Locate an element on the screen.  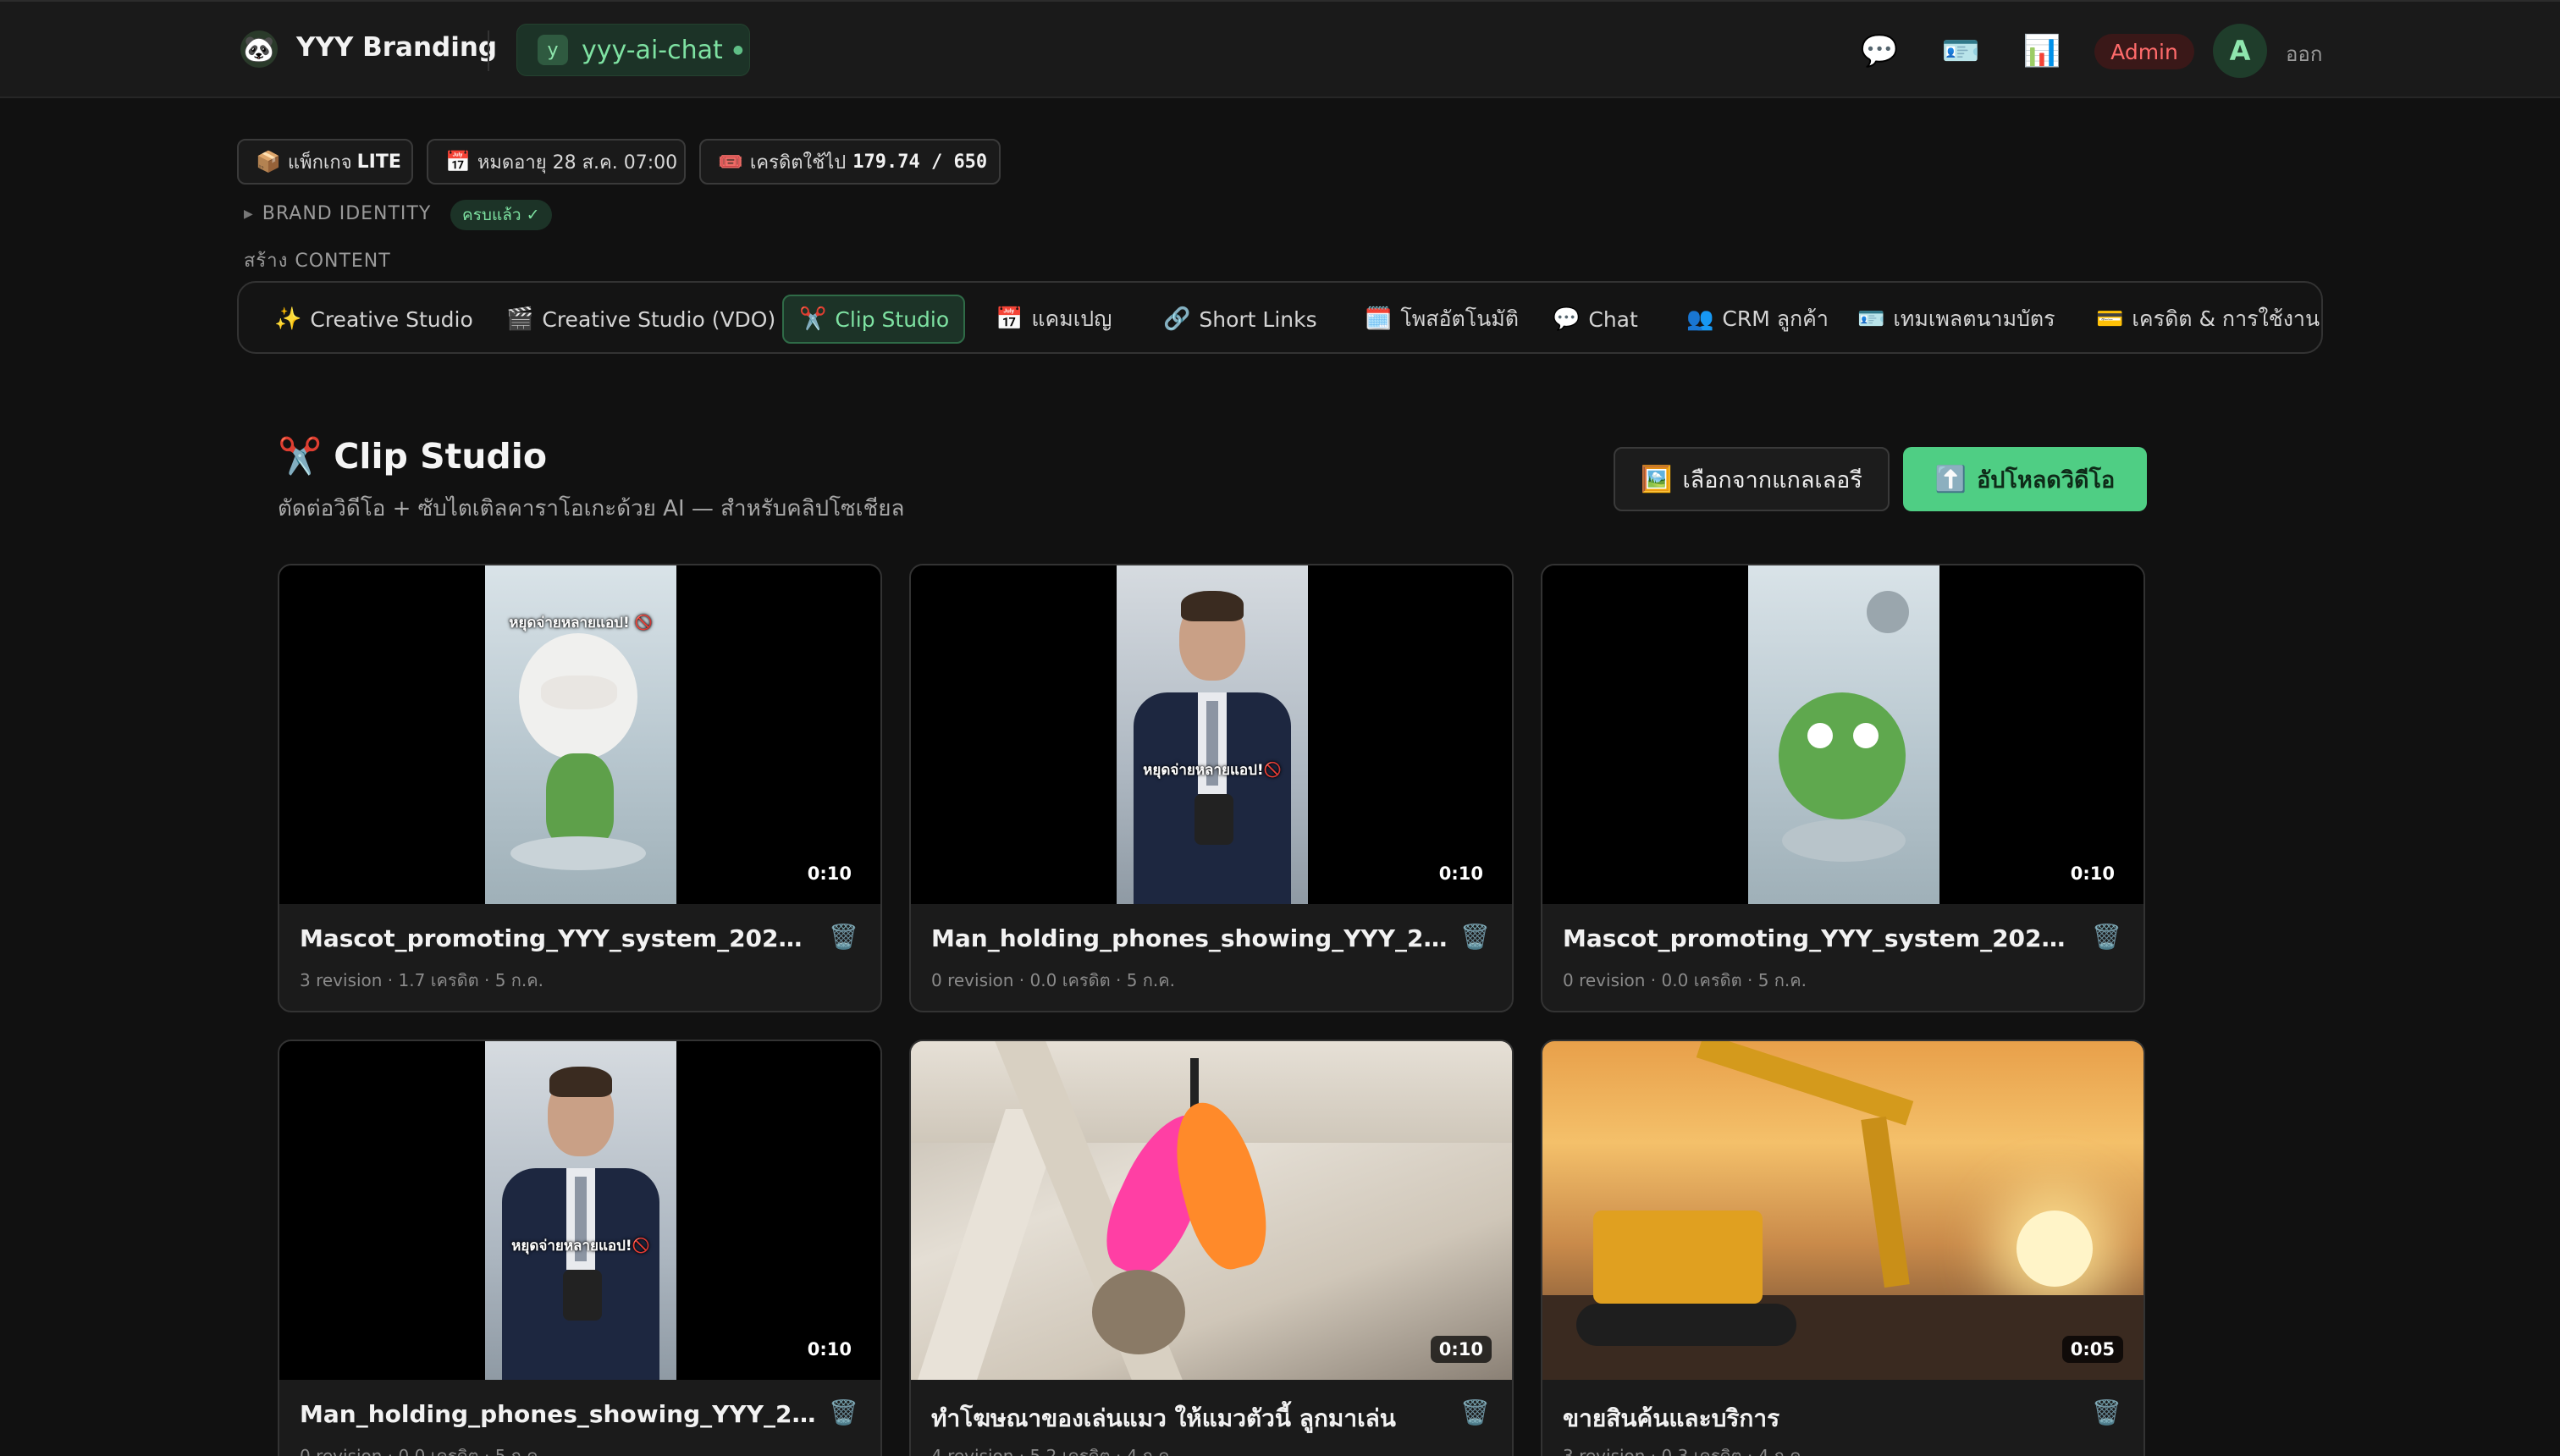
tab-label: Creative Studio (VDO) is located at coordinates (659, 319).